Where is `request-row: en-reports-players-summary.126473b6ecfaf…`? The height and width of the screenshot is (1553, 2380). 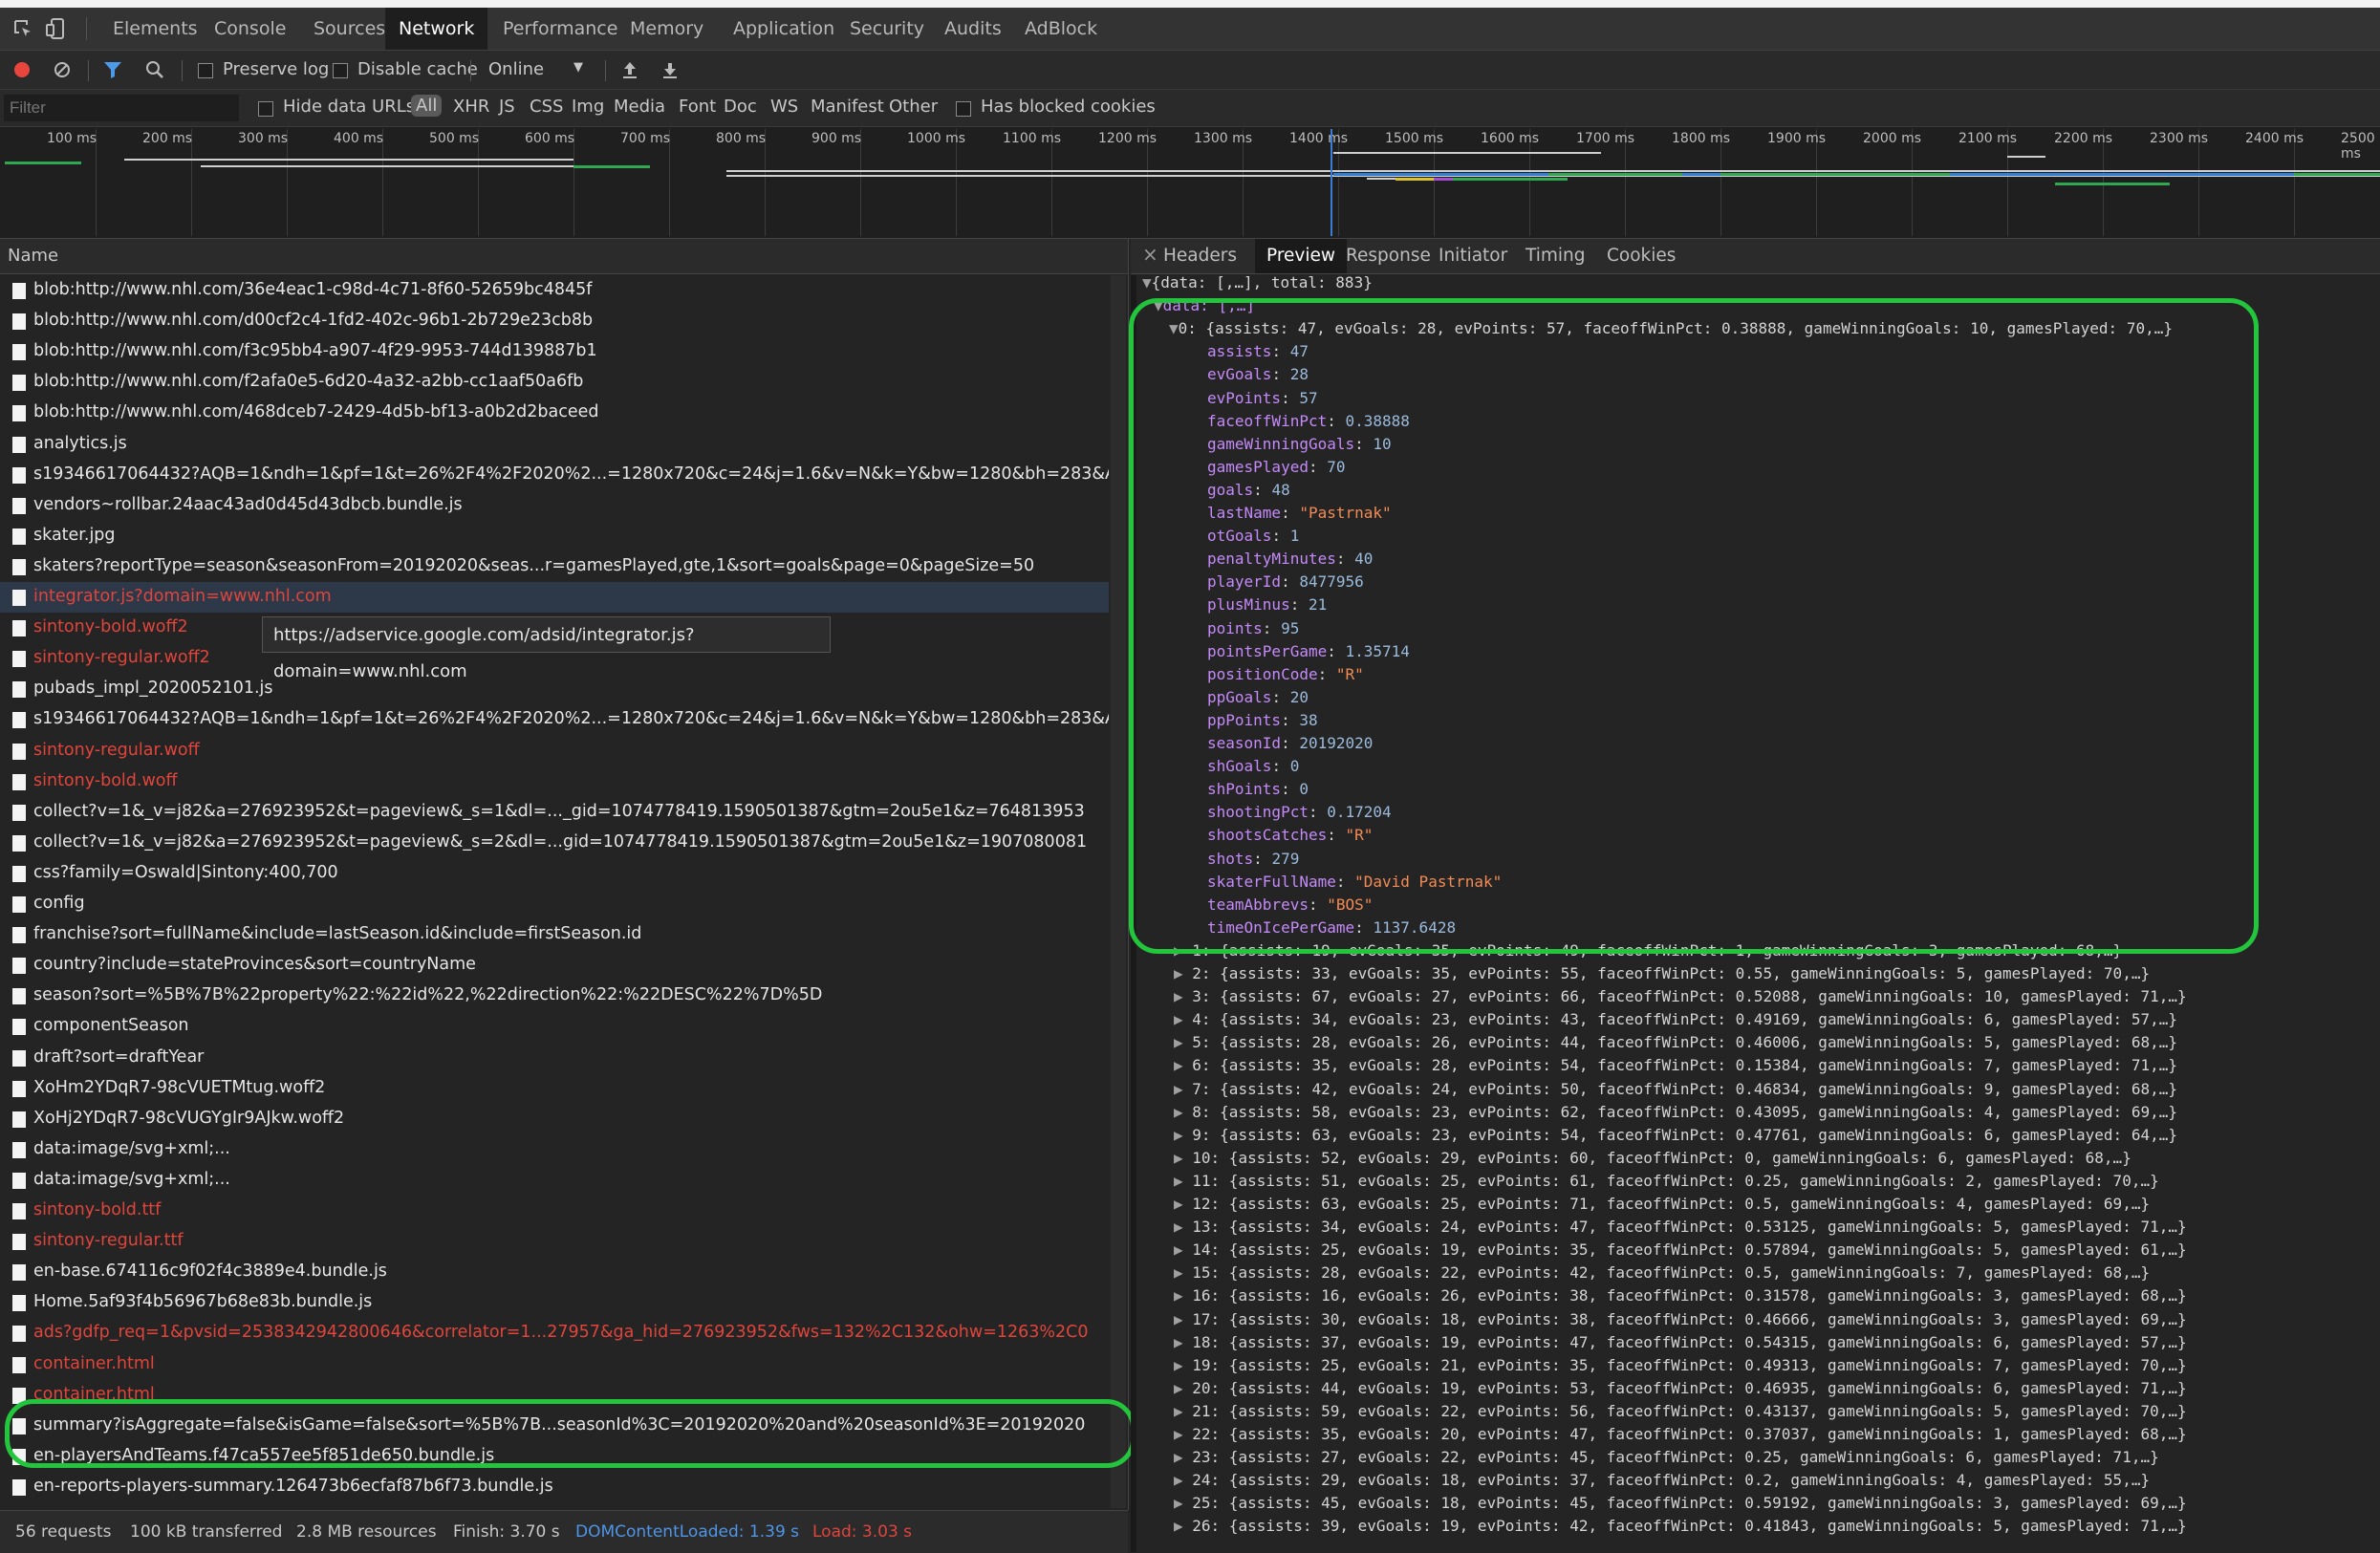 request-row: en-reports-players-summary.126473b6ecfaf… is located at coordinates (554, 1487).